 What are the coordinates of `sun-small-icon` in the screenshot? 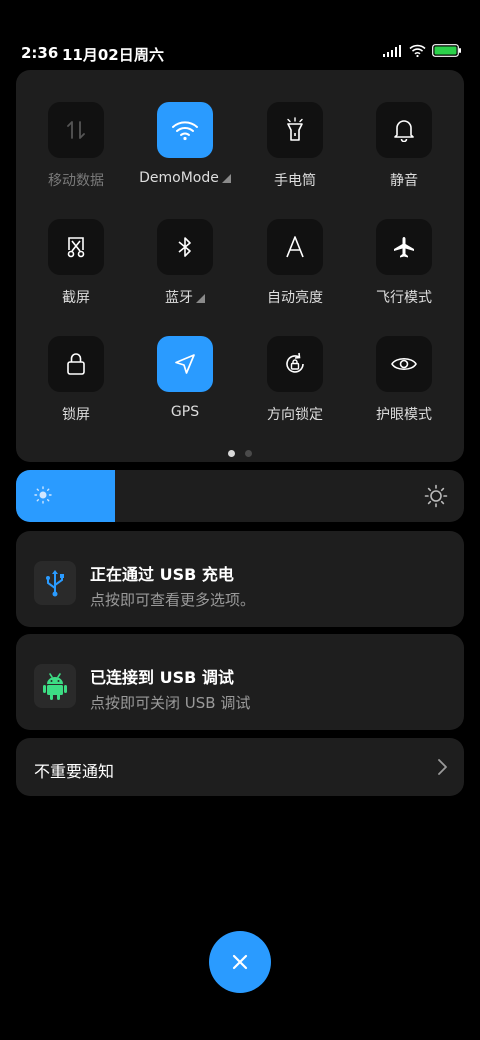 It's located at (43, 495).